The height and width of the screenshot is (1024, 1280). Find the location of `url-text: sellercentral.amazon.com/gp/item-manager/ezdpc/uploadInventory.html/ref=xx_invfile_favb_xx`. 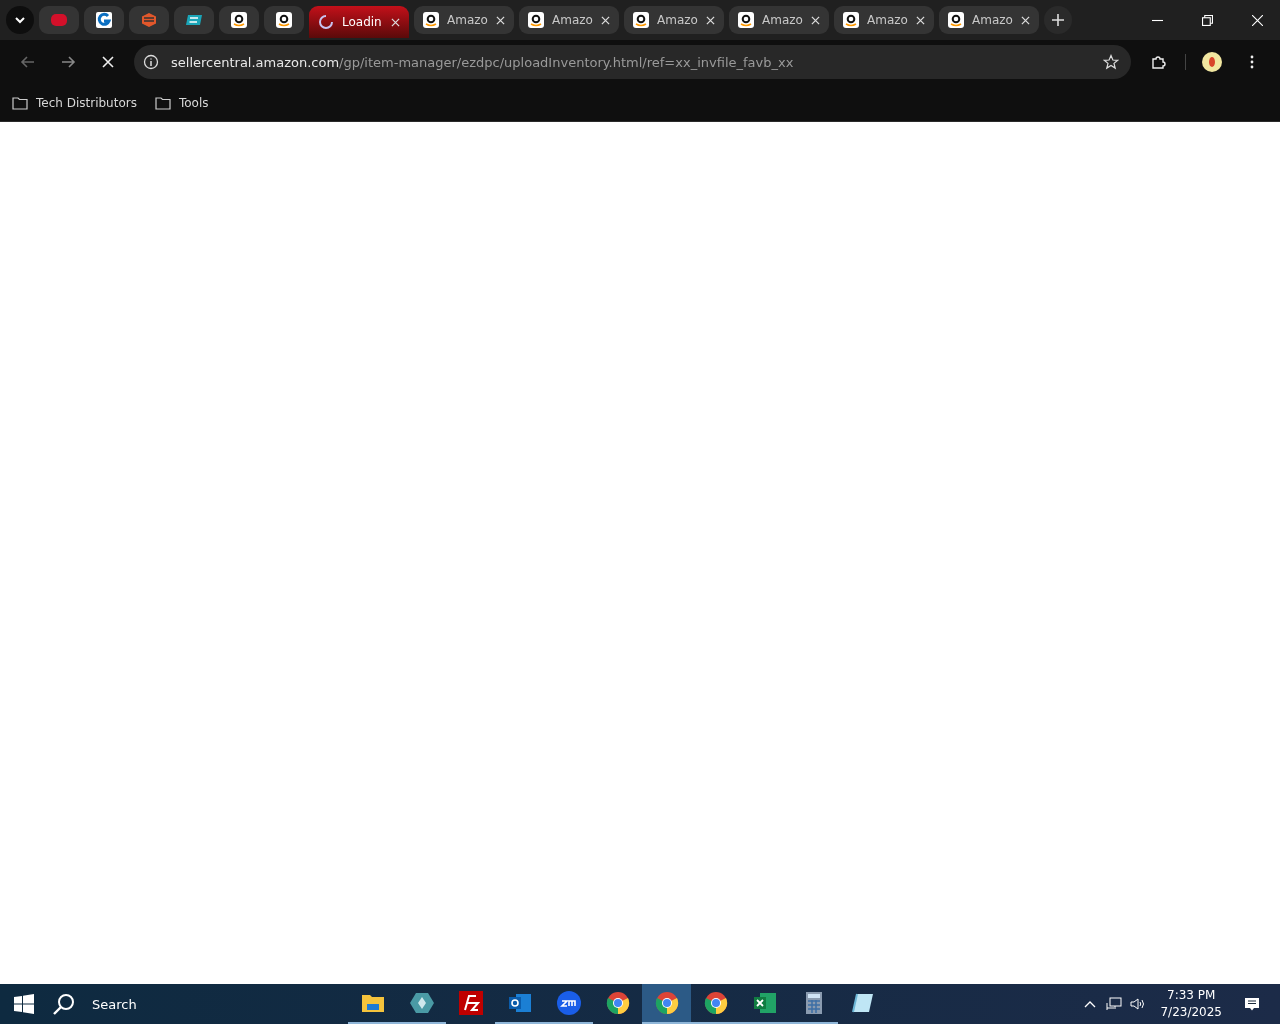

url-text: sellercentral.amazon.com/gp/item-manager/ezdpc/uploadInventory.html/ref=xx_invfile_favb_xx is located at coordinates (483, 62).